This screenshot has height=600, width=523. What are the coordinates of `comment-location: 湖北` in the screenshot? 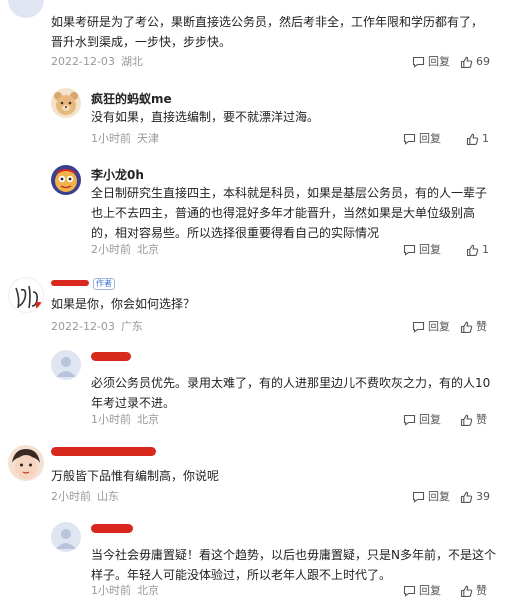 It's located at (131, 61).